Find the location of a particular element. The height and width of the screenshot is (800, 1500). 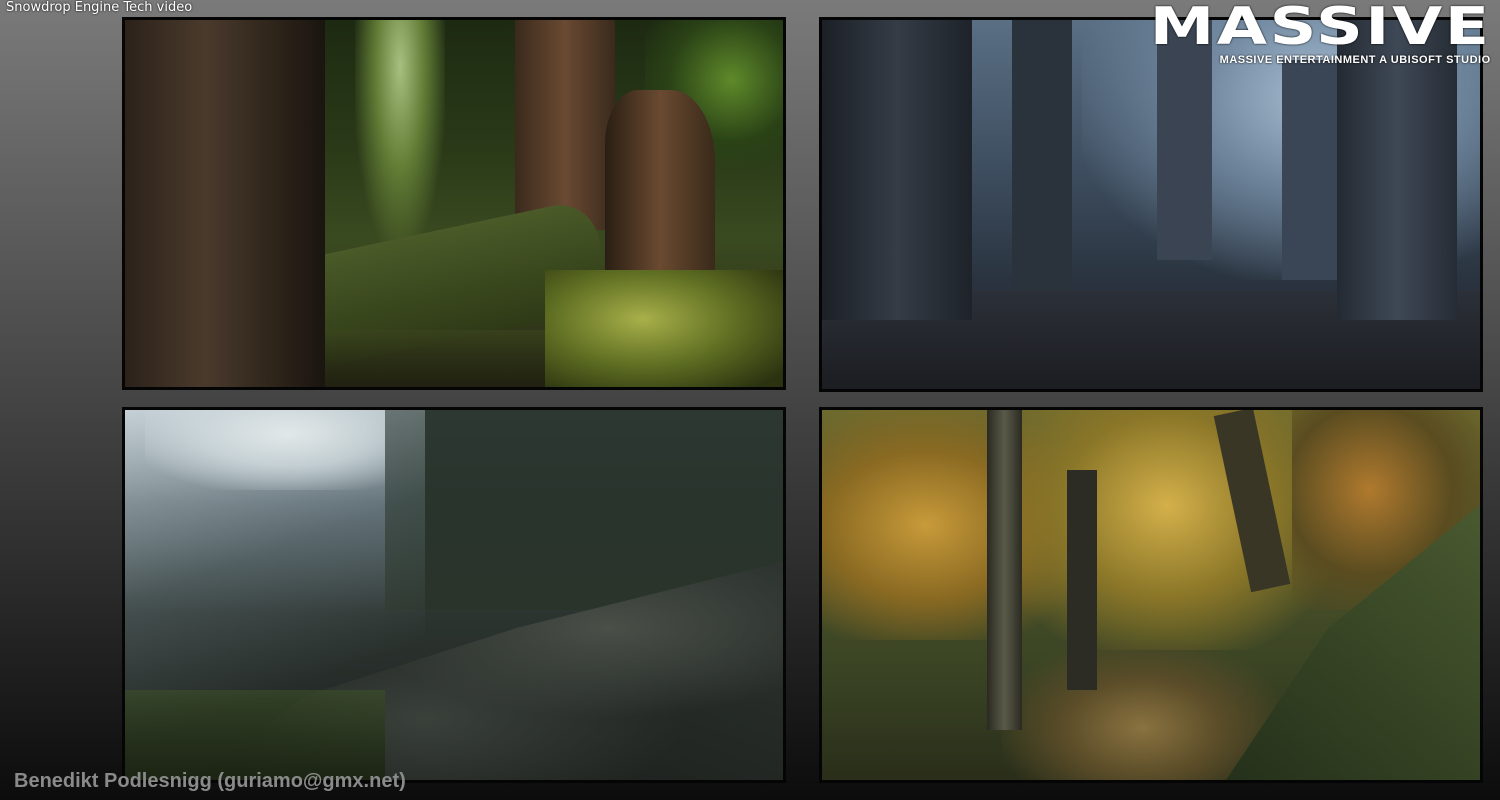

ferns is located at coordinates (664, 328).